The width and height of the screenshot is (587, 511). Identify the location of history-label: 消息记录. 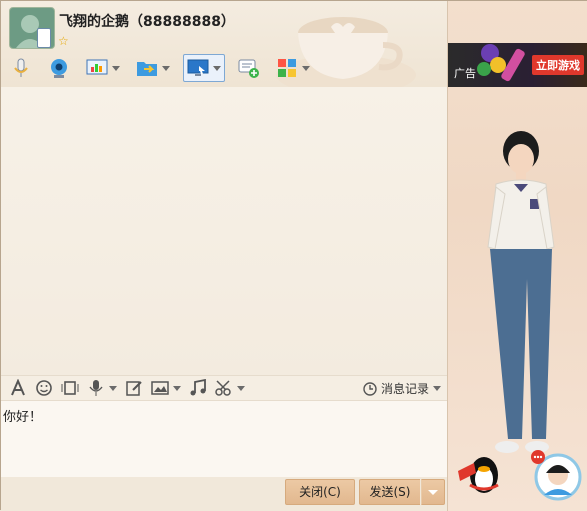
(404, 389).